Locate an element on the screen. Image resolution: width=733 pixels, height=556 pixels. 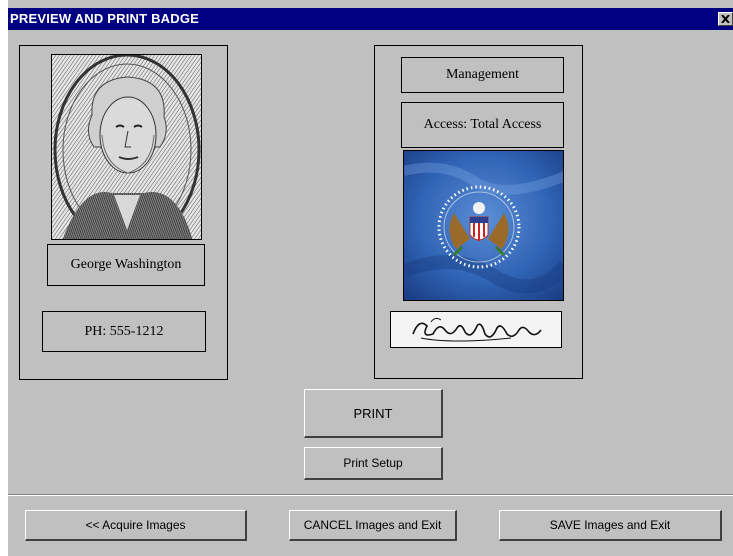
print-button: PRINT is located at coordinates (373, 413).